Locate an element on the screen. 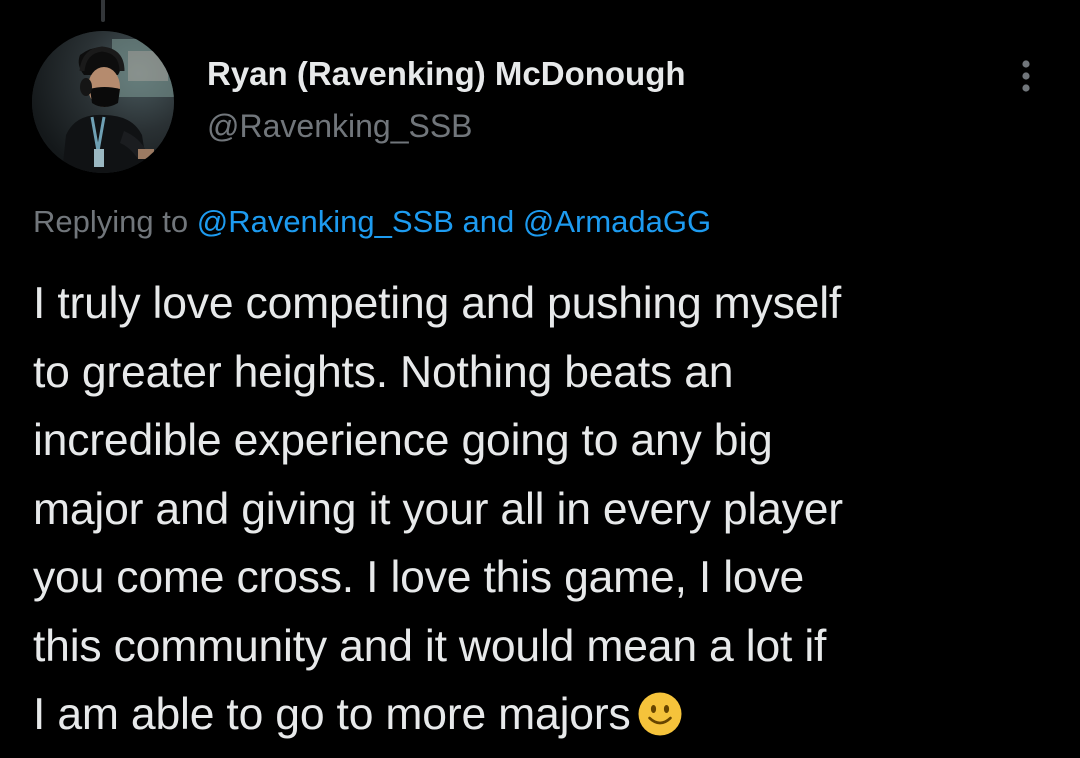 The width and height of the screenshot is (1080, 758). reply-context-prefix: Replying to is located at coordinates (115, 221).